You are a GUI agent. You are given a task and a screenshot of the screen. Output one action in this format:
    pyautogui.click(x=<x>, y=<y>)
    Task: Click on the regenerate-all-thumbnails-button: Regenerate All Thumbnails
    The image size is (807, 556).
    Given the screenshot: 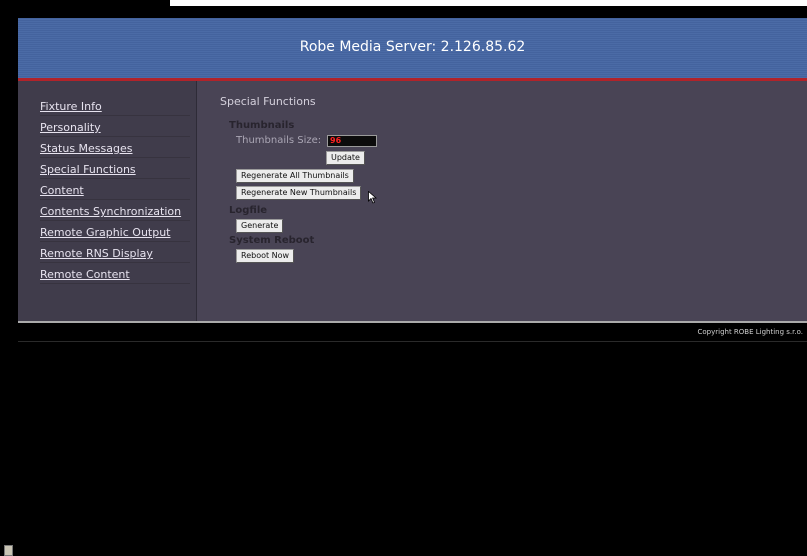 What is the action you would take?
    pyautogui.click(x=295, y=176)
    